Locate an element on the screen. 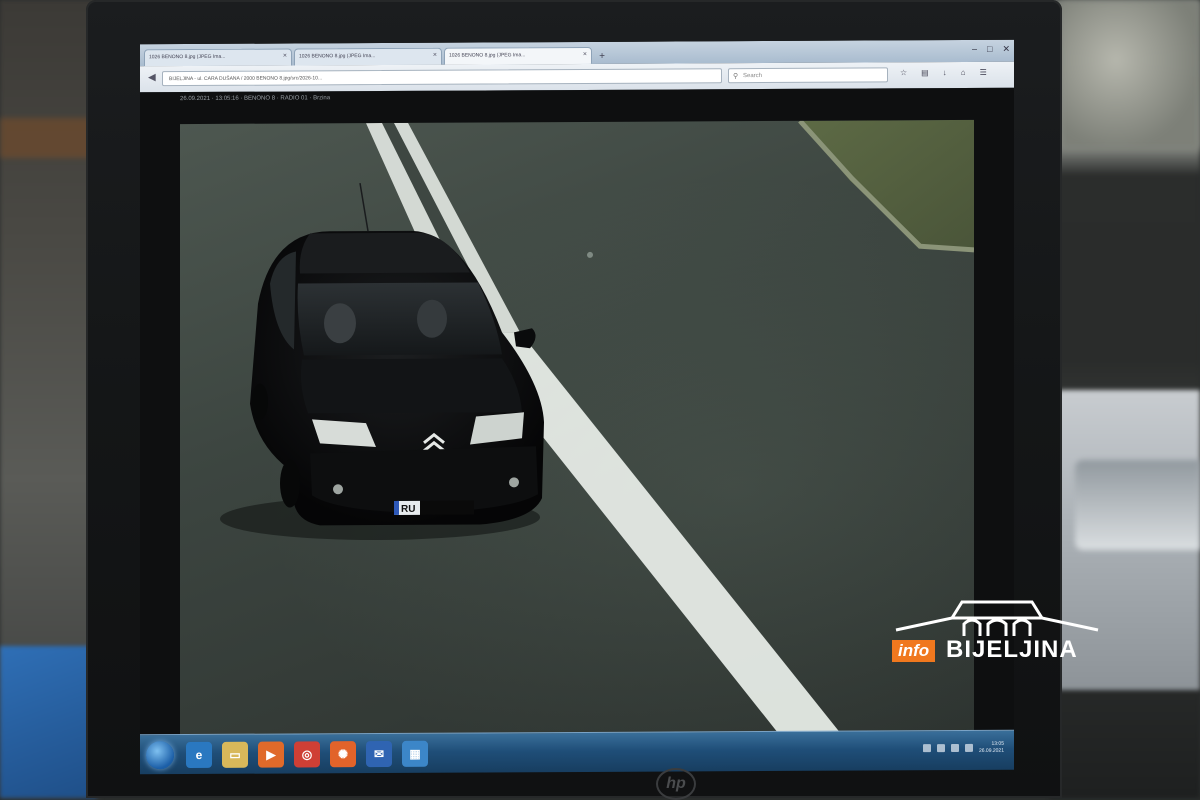 The height and width of the screenshot is (800, 1200). license-plate-eu-strip is located at coordinates (396, 507).